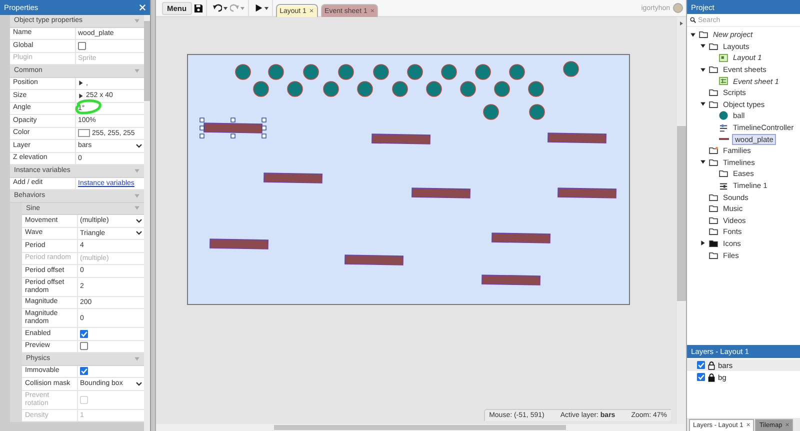  What do you see at coordinates (142, 7) in the screenshot?
I see `close-icon` at bounding box center [142, 7].